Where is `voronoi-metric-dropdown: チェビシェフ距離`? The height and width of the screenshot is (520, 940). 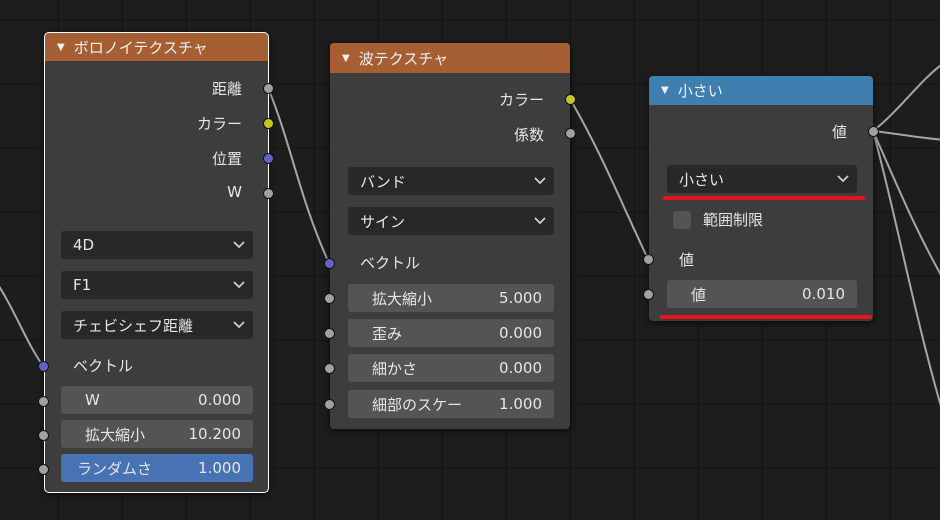 voronoi-metric-dropdown: チェビシェフ距離 is located at coordinates (157, 325).